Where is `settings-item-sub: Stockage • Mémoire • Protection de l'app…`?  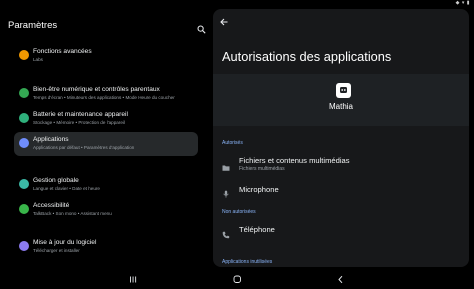
settings-item-sub: Stockage • Mémoire • Protection de l'app… is located at coordinates (79, 122).